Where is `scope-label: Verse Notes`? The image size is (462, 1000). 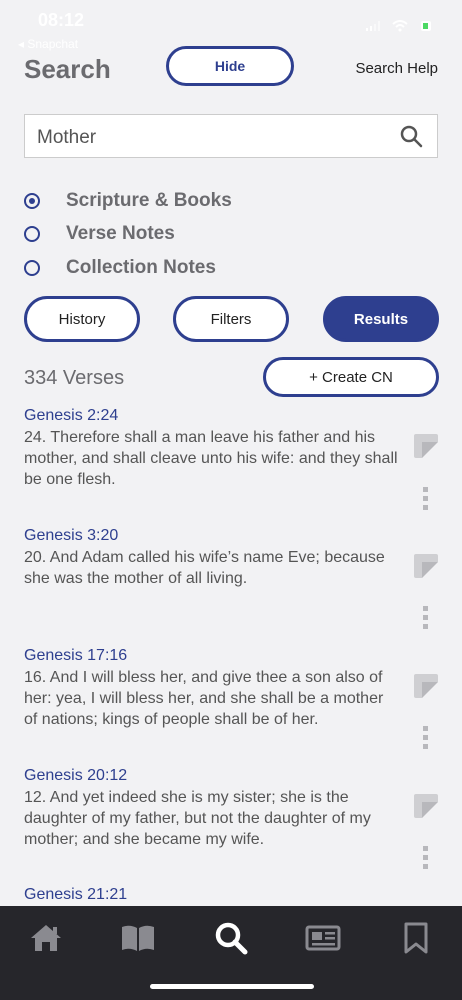 scope-label: Verse Notes is located at coordinates (120, 233).